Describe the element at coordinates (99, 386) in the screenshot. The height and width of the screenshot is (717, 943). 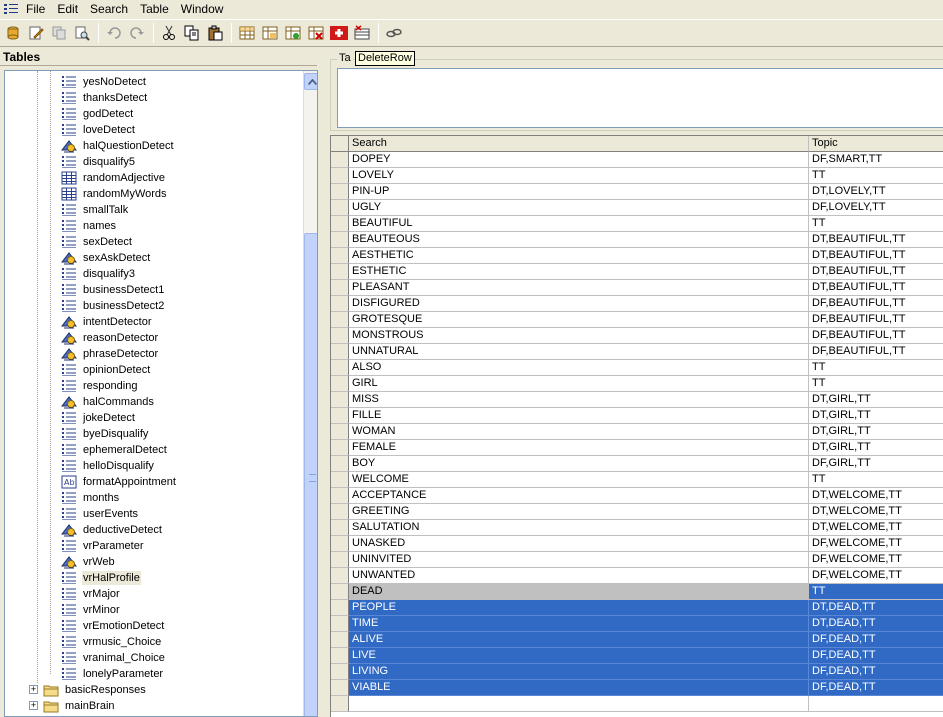
I see `tree-item: responding` at that location.